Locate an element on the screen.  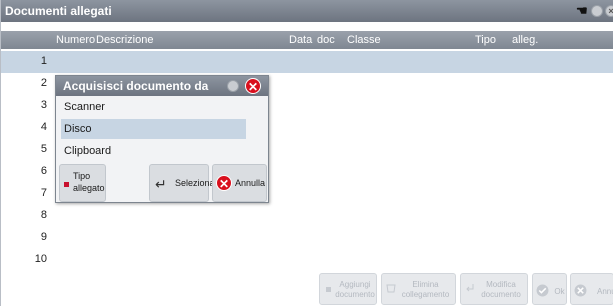
option-scanner: Scanner is located at coordinates (153, 107).